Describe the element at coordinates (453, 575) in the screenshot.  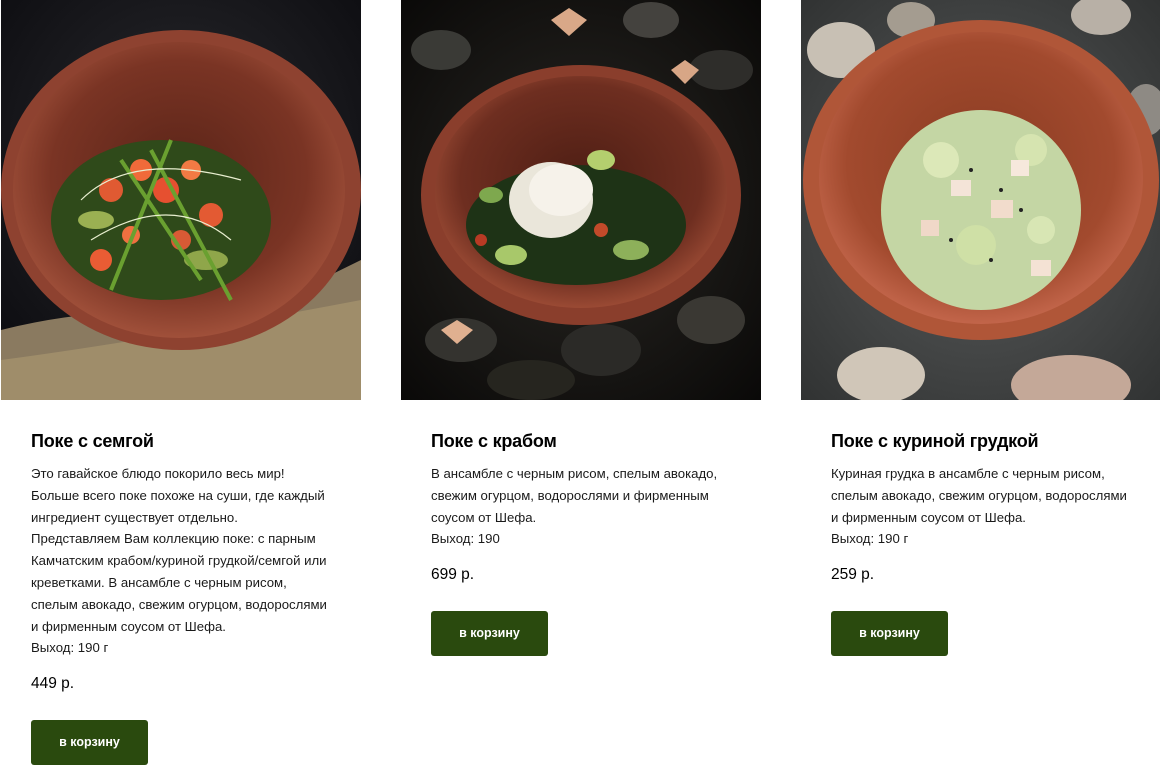
I see `product-price: 699 р.` at that location.